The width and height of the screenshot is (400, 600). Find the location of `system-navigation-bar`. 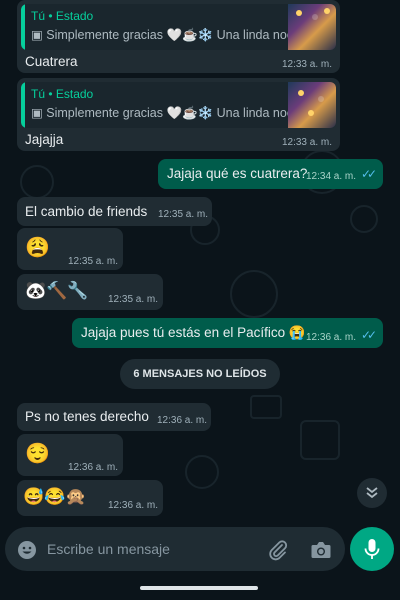

system-navigation-bar is located at coordinates (200, 588).